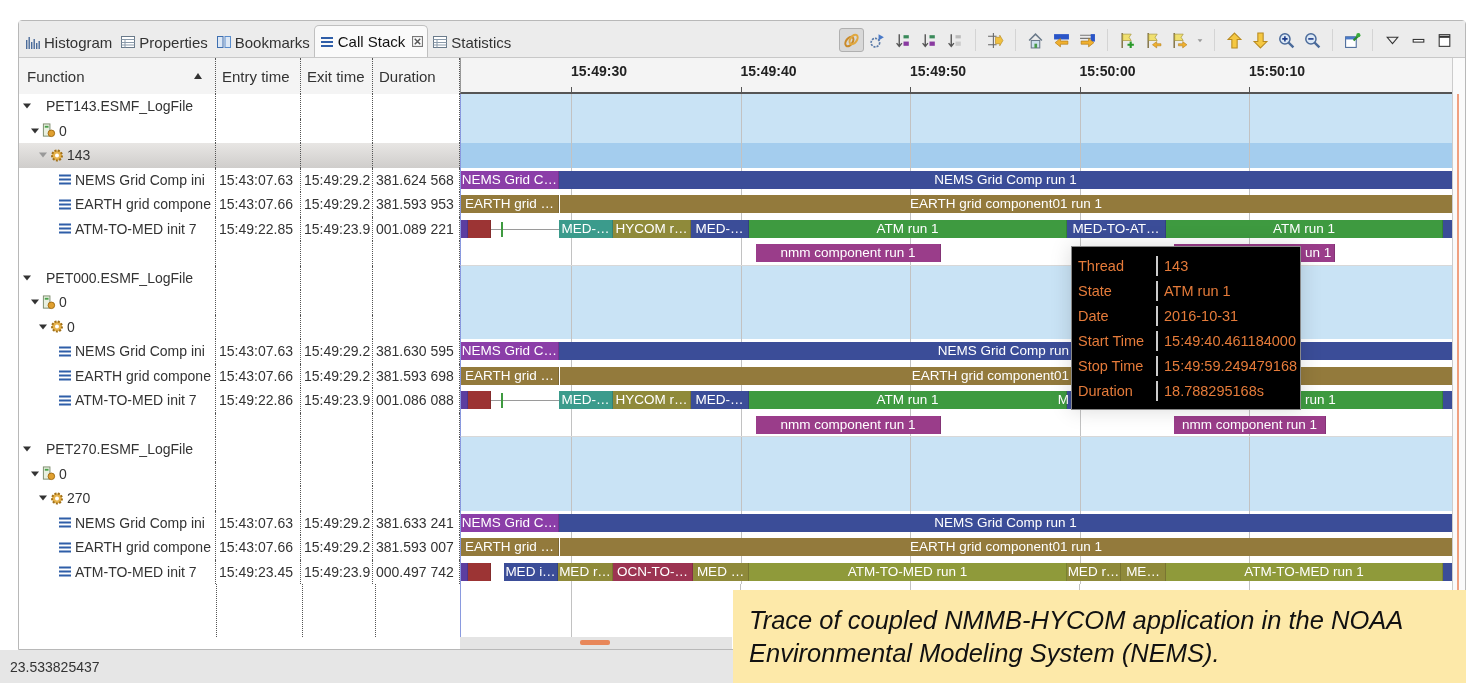 This screenshot has width=1466, height=683. Describe the element at coordinates (1458, 324) in the screenshot. I see `vertical-scrollbar` at that location.